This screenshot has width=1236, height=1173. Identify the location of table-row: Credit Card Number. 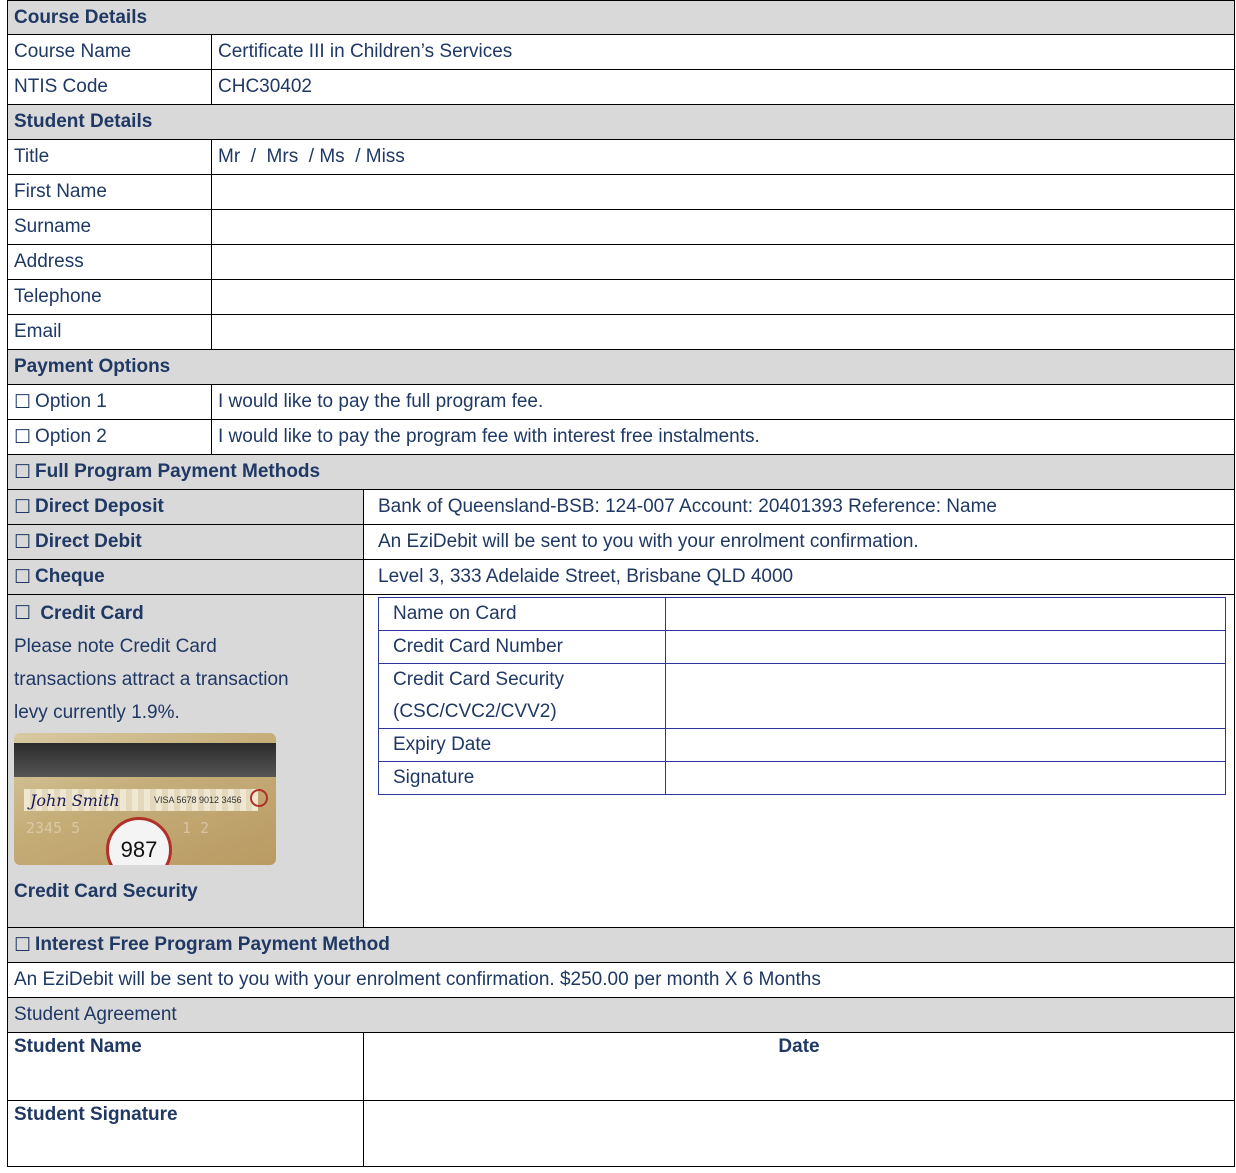
(802, 647).